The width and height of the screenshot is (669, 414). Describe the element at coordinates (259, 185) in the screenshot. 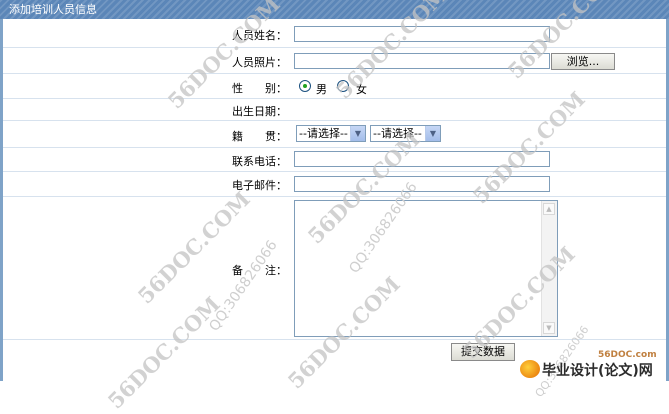

I see `email-label: 电子邮件：` at that location.